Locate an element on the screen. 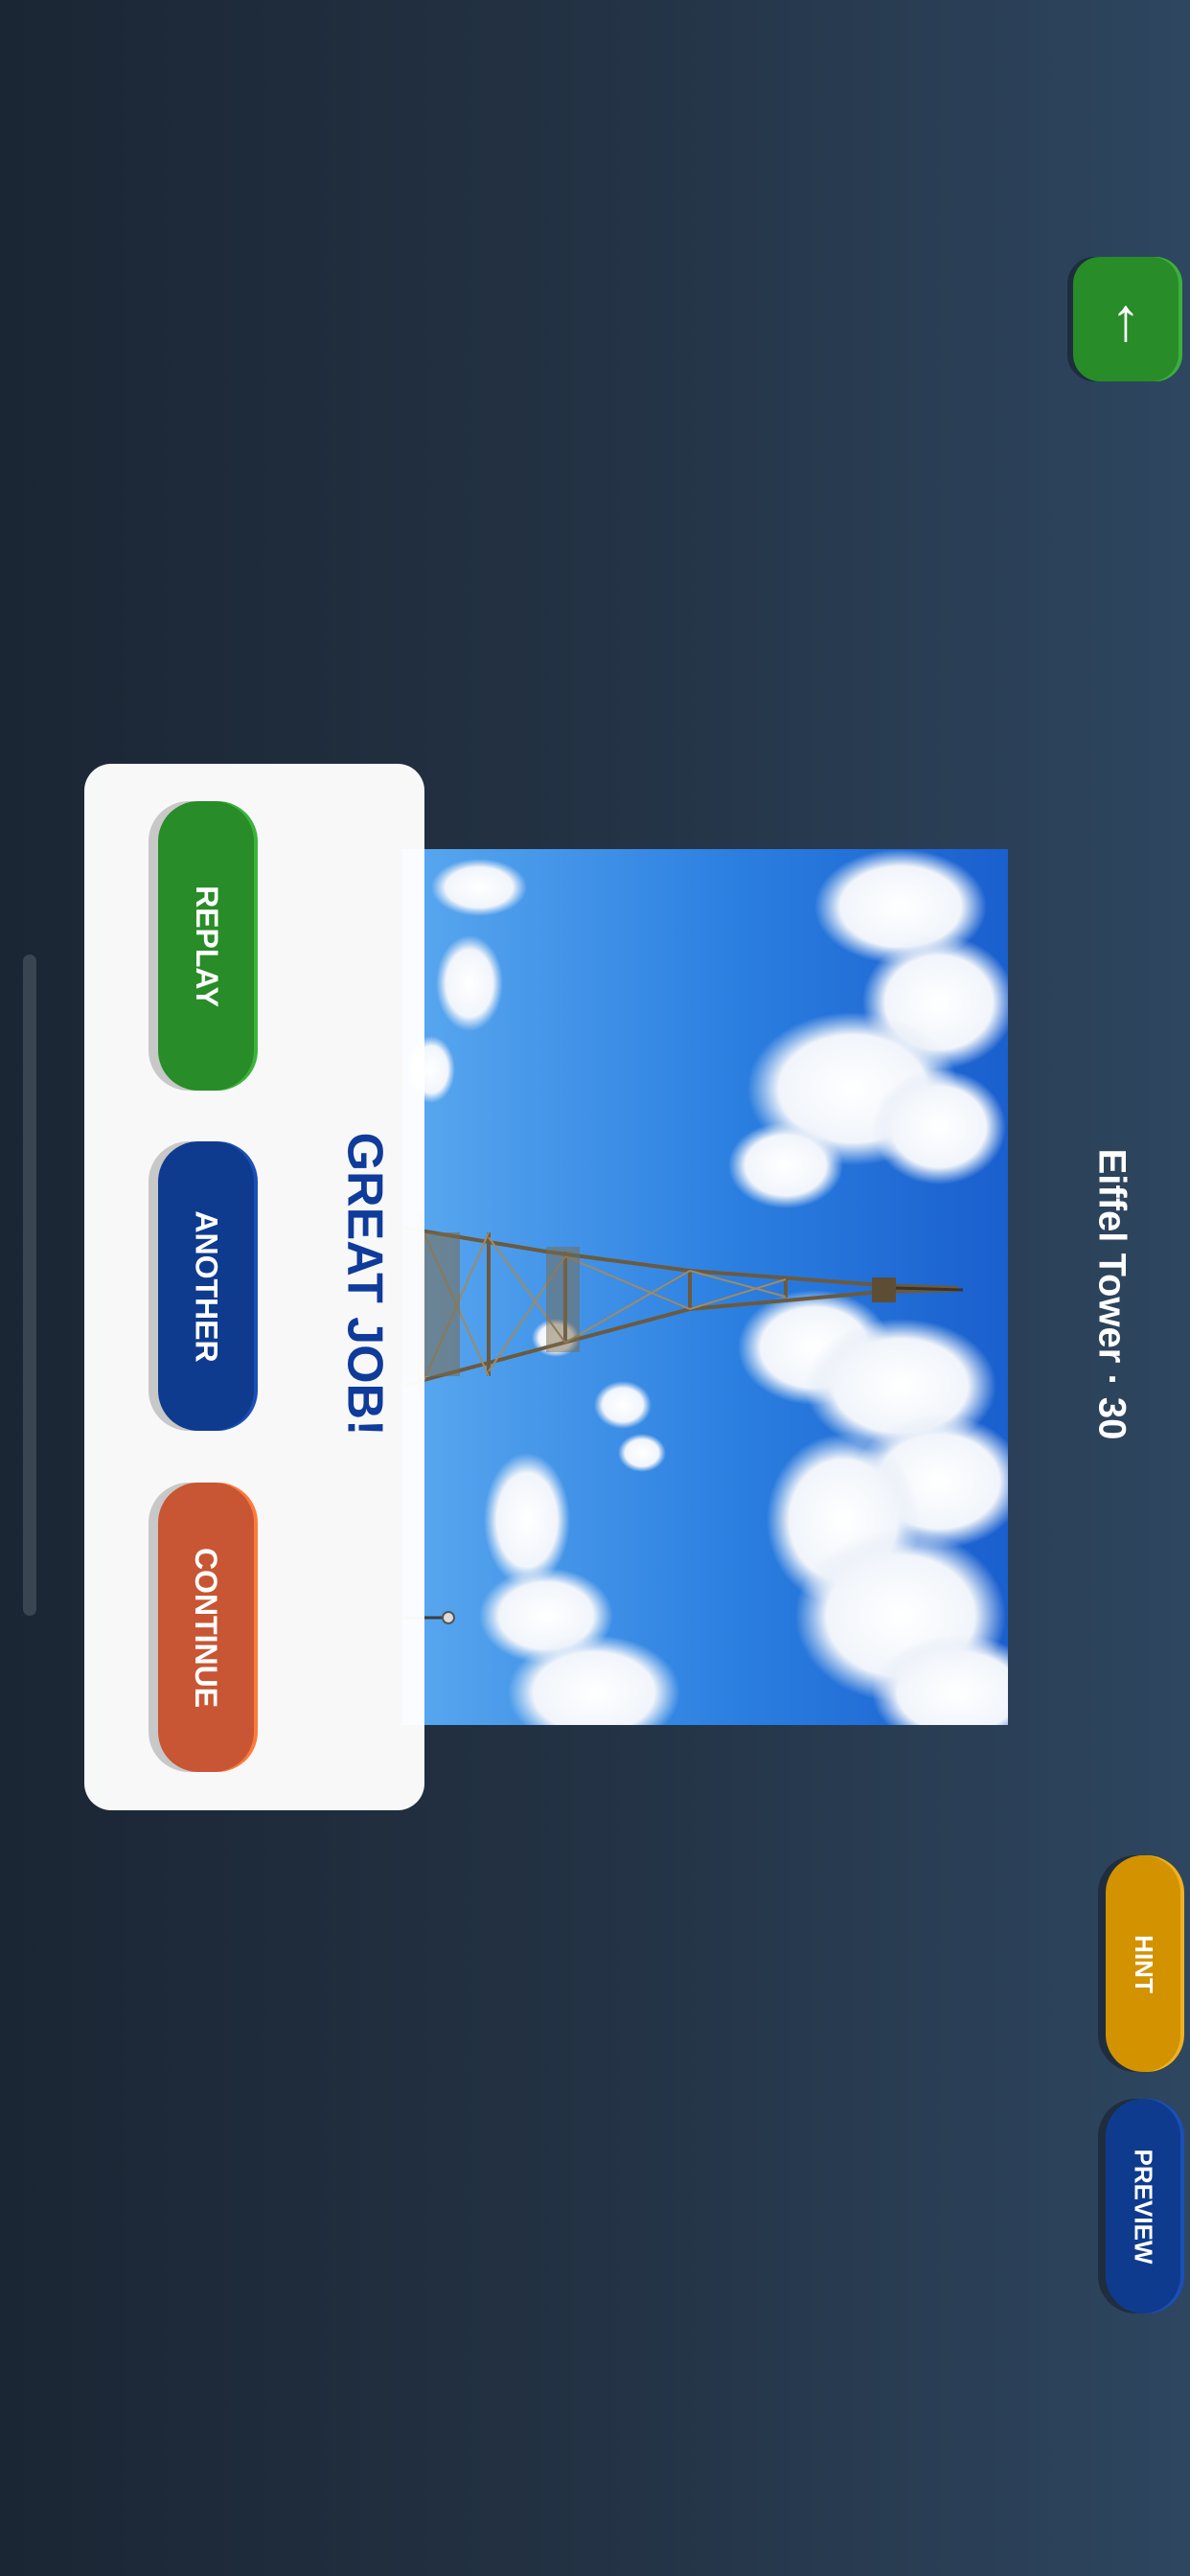 Image resolution: width=1190 pixels, height=2576 pixels. another-button-label: ANOTHER is located at coordinates (207, 1286).